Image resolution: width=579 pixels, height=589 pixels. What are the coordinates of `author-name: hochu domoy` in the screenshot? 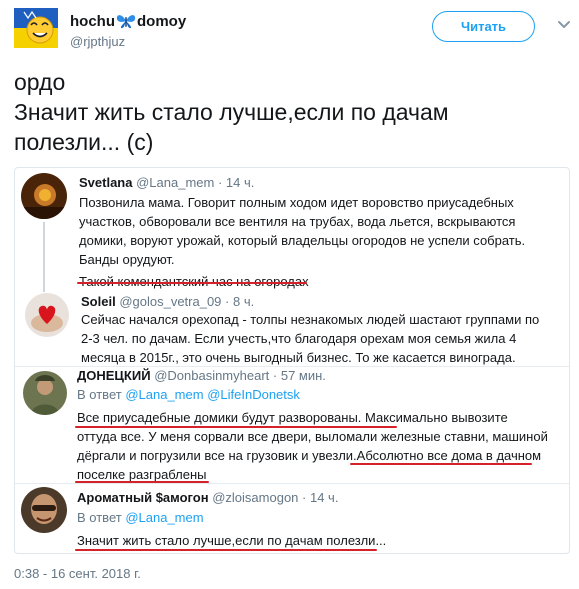 It's located at (128, 23).